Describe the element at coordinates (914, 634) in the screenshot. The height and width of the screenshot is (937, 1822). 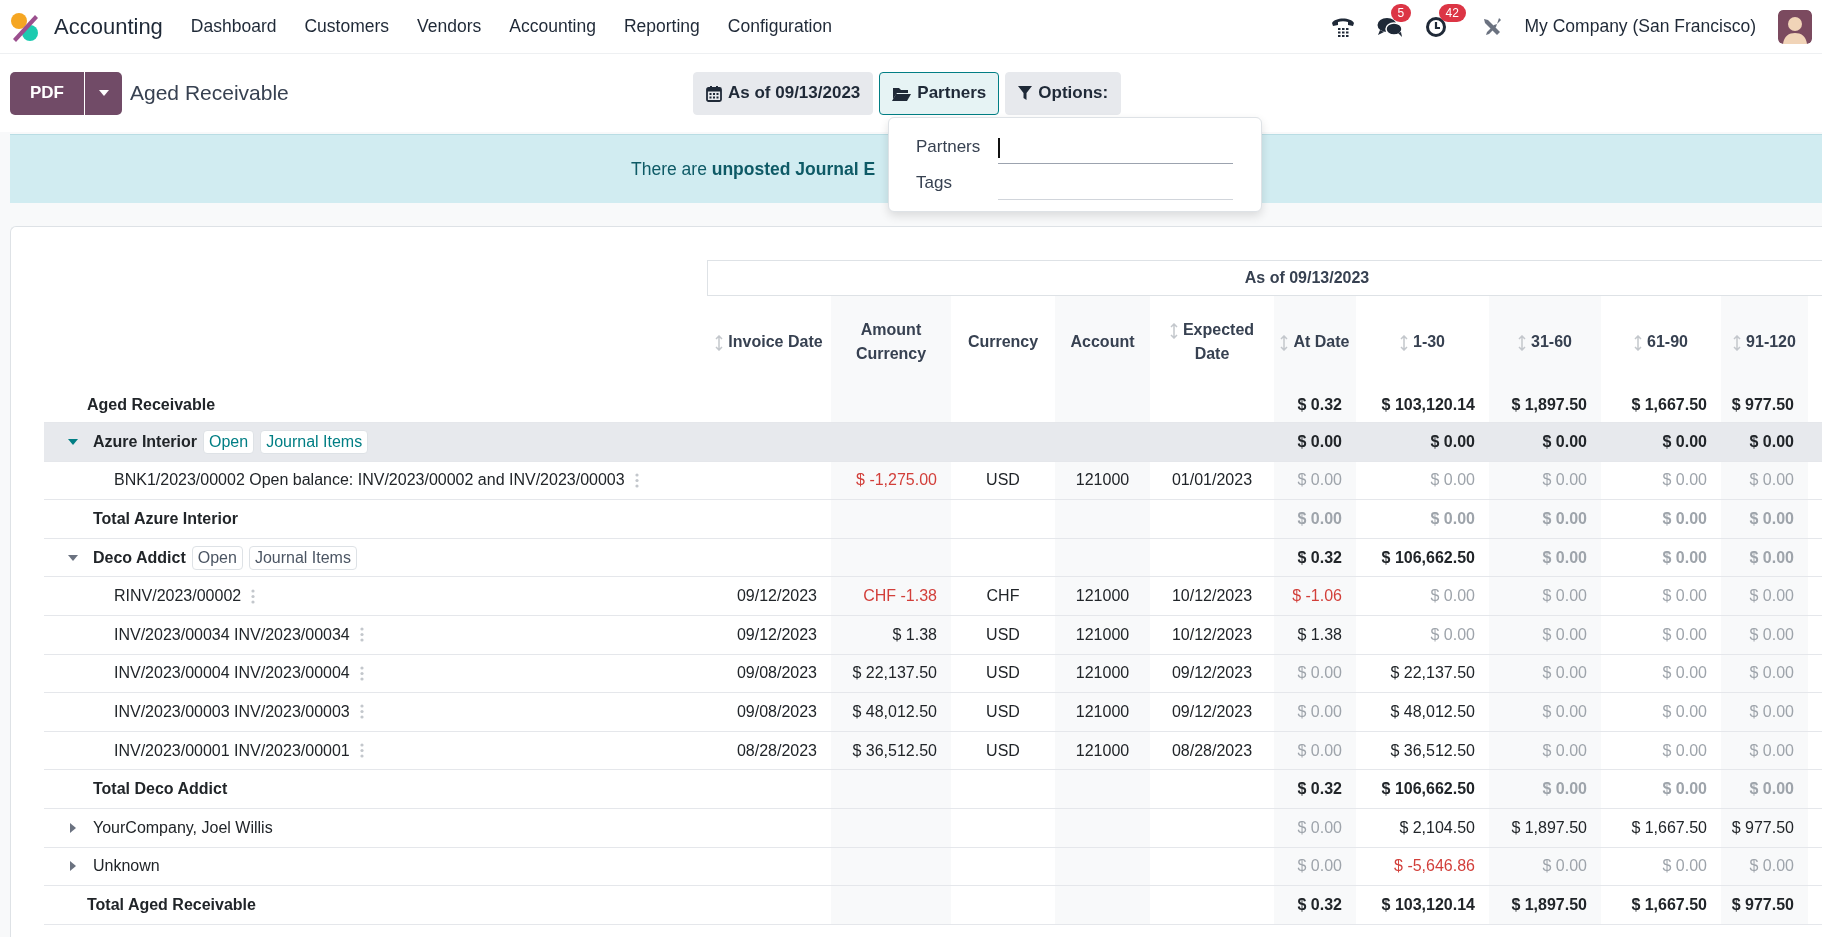
I see `table-cell-text: $ 1.38` at that location.